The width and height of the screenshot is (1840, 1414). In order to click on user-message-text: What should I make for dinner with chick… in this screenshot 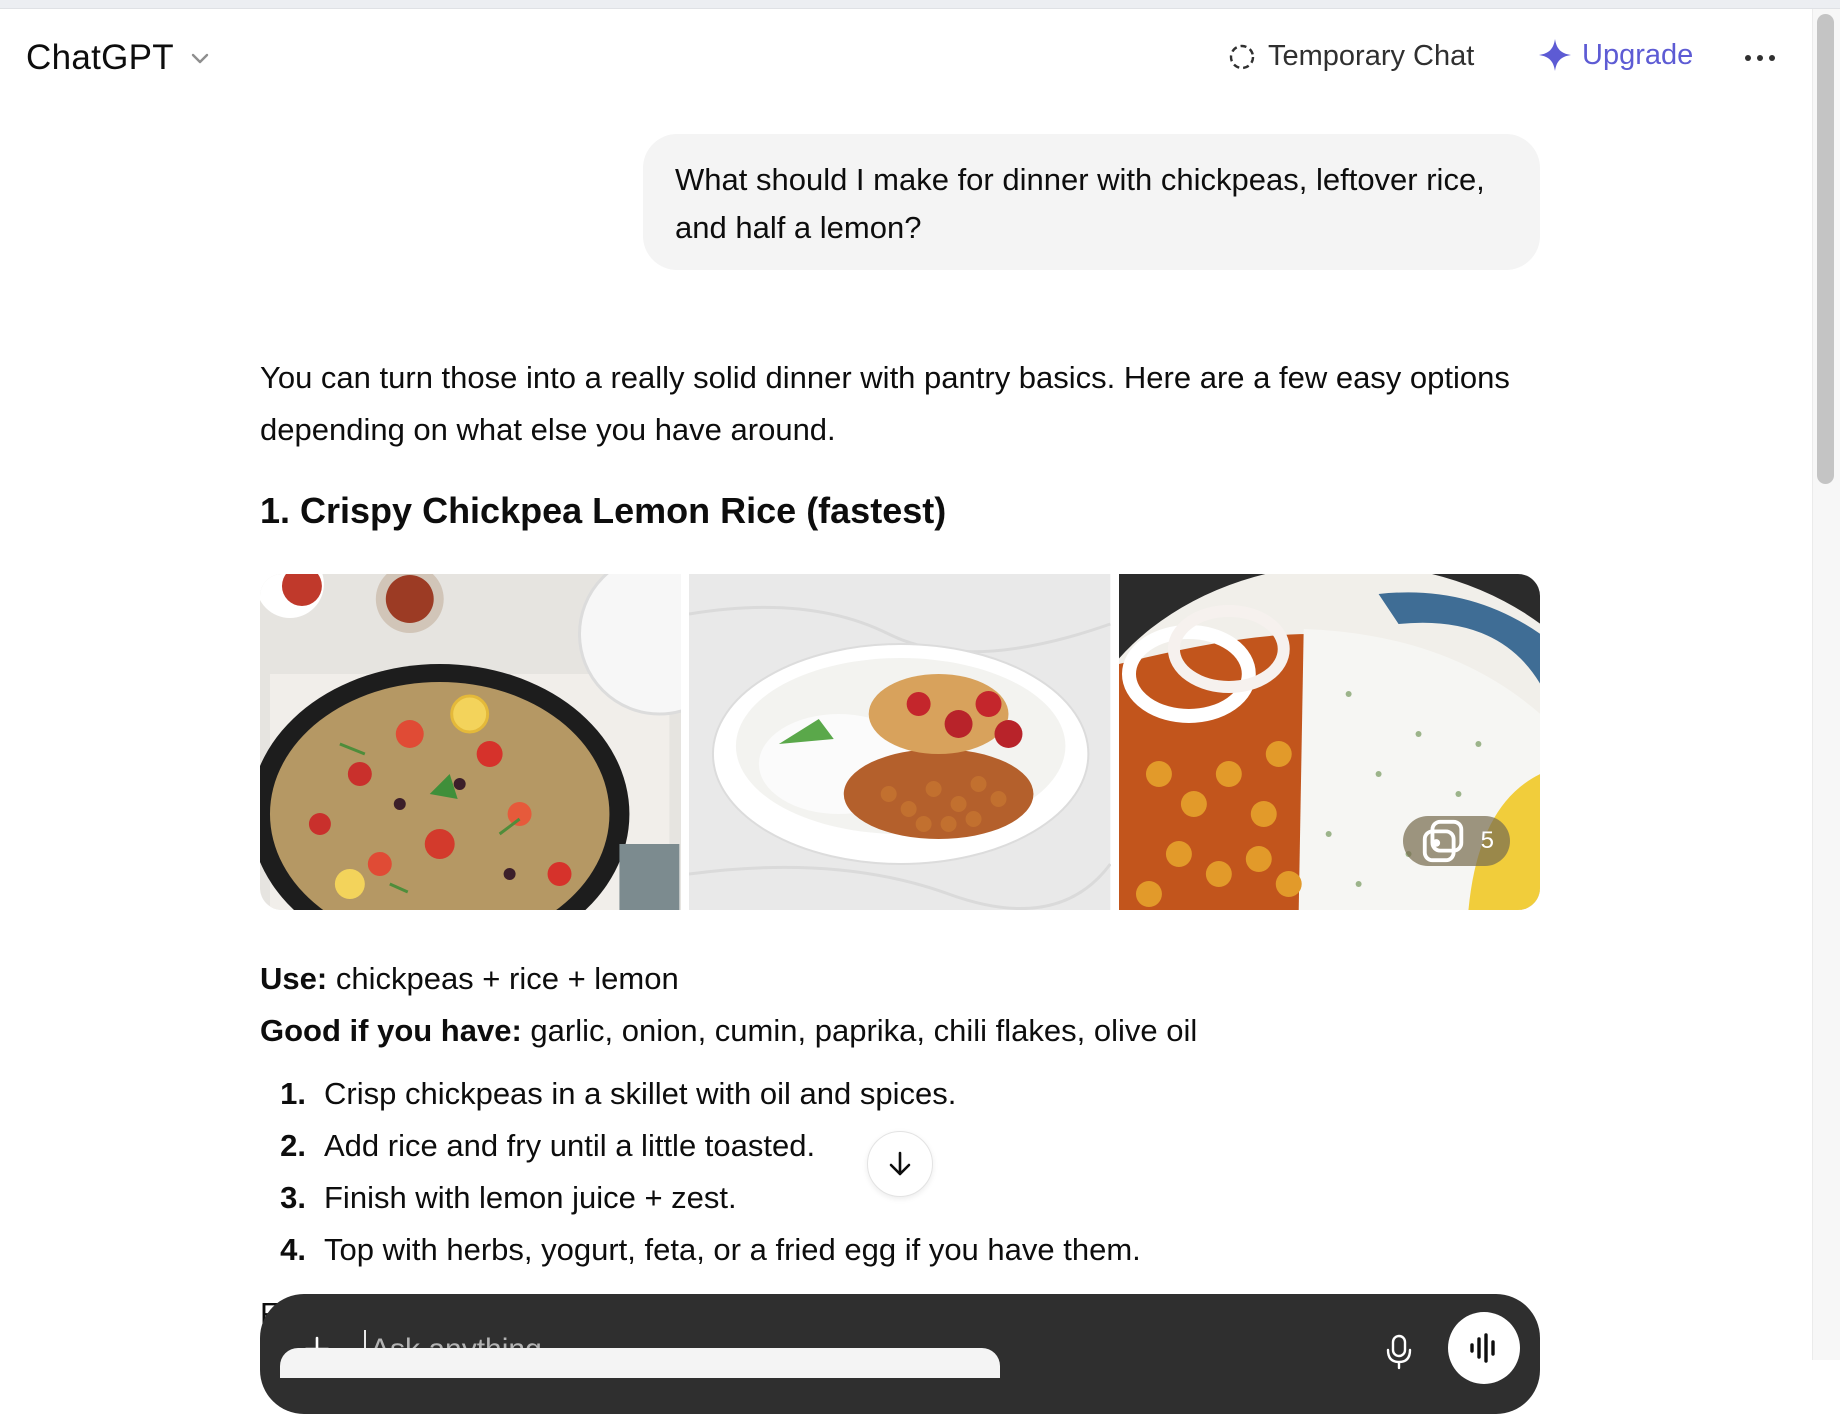, I will do `click(1080, 203)`.